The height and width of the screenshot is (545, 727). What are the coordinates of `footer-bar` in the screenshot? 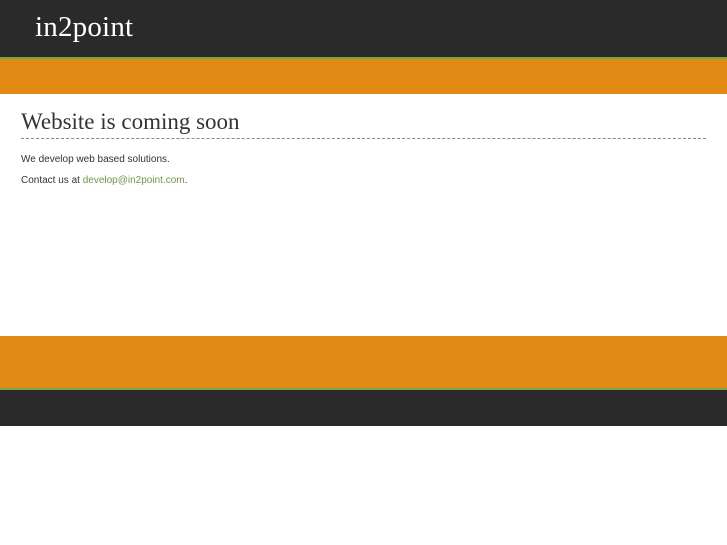 It's located at (363, 408).